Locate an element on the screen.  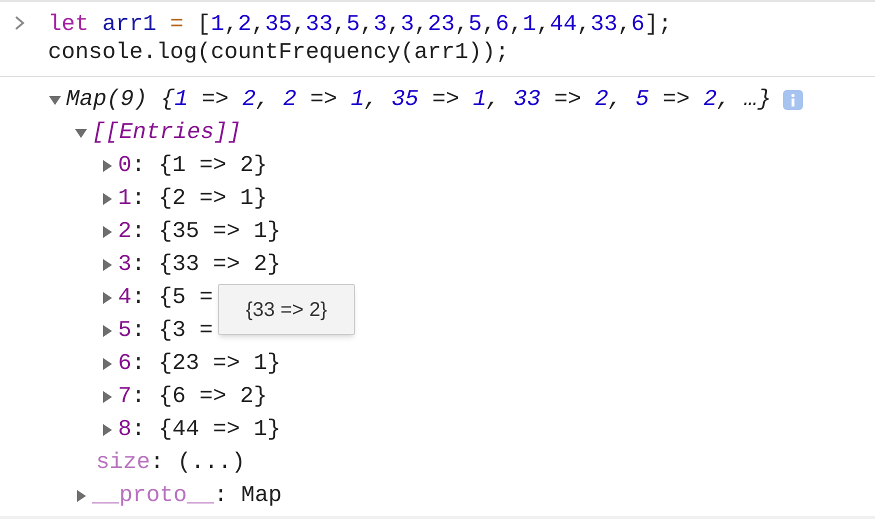
entry-key: 4 is located at coordinates (125, 297).